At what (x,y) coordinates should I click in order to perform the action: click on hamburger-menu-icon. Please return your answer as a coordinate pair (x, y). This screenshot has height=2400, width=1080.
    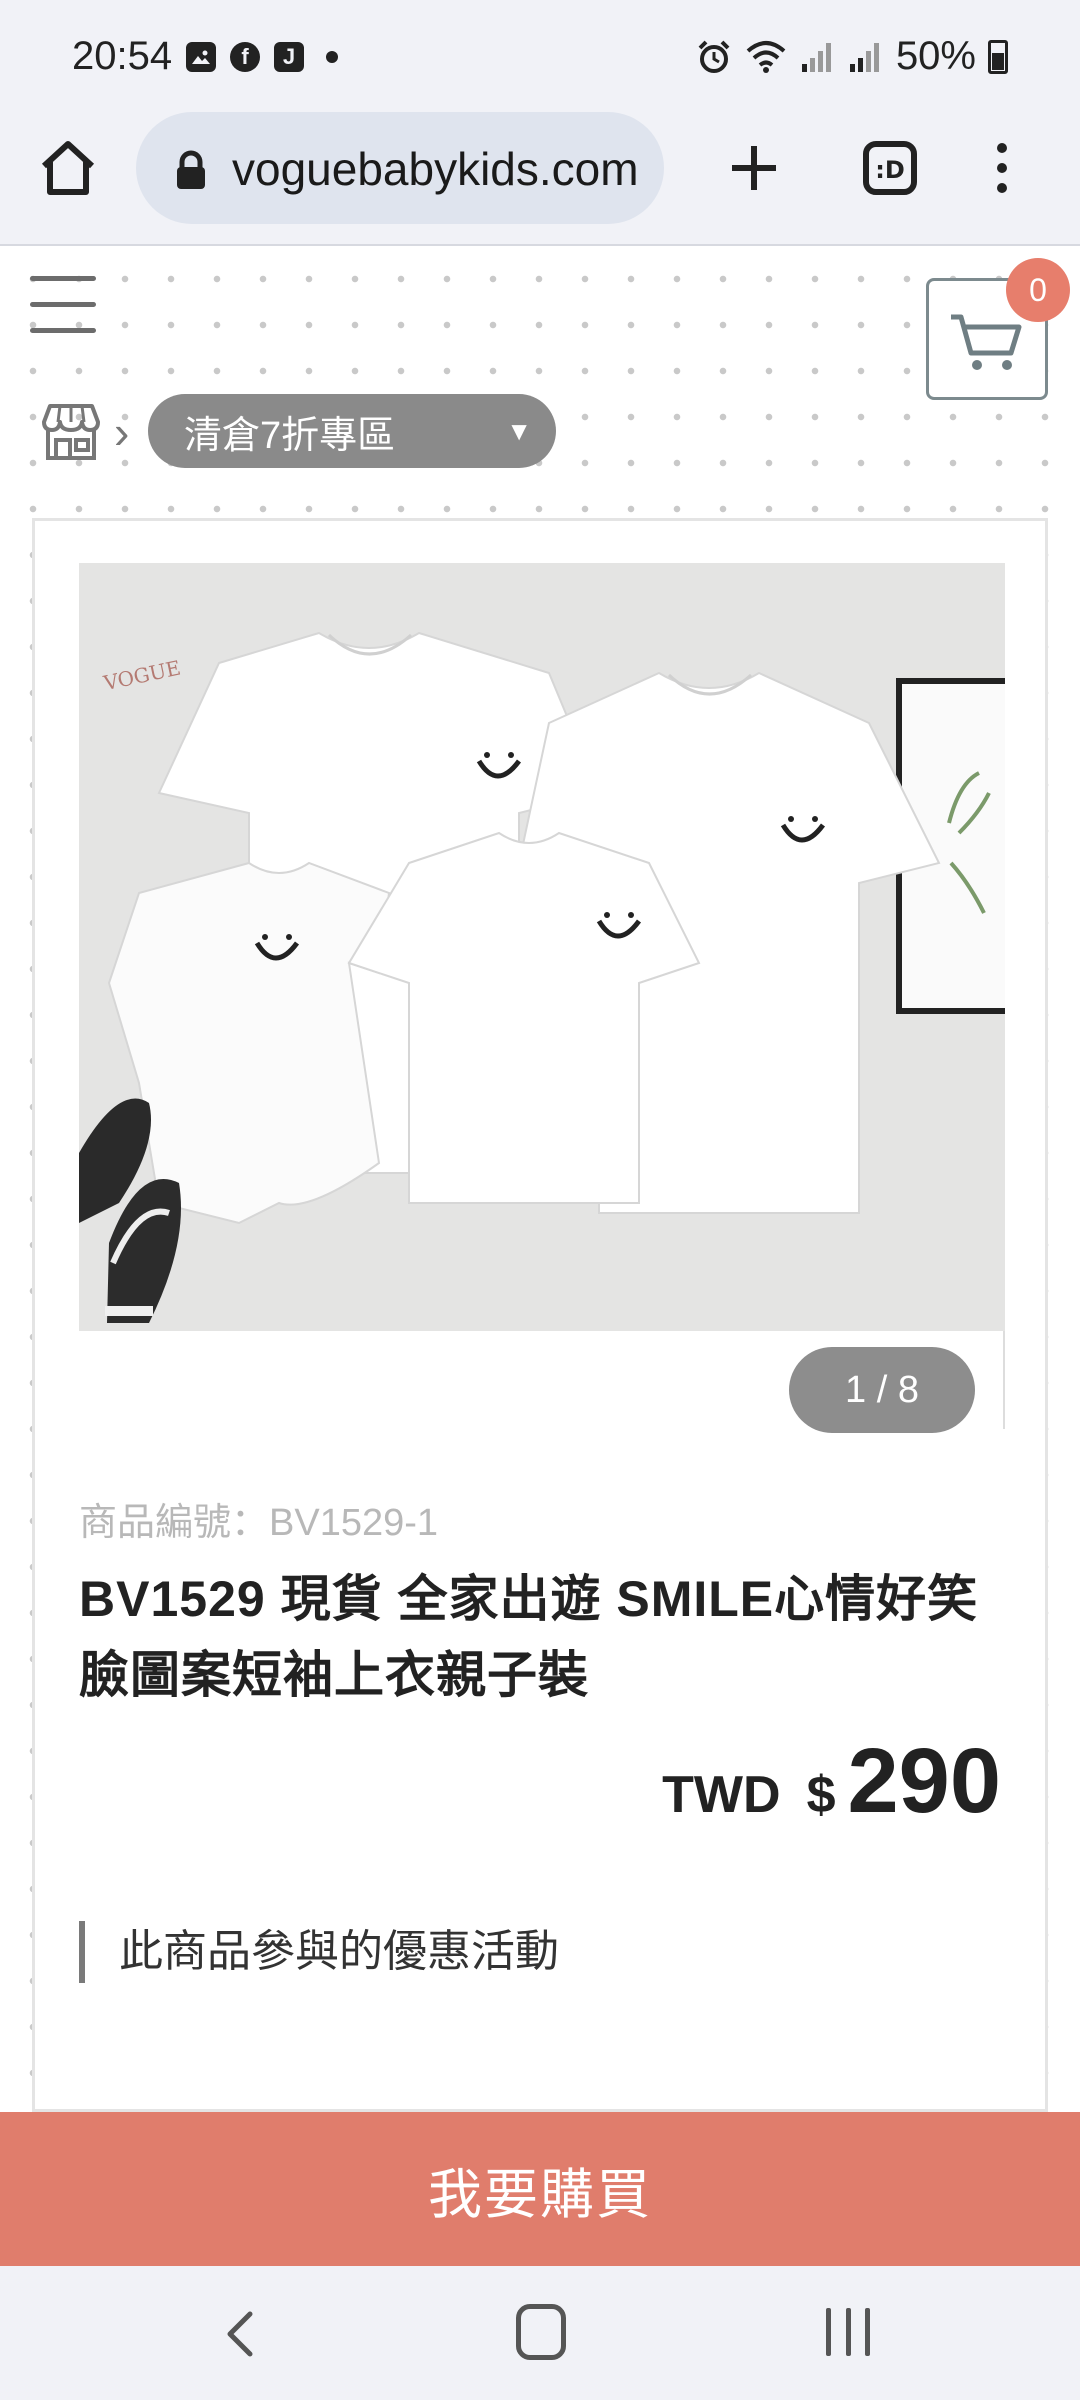
    Looking at the image, I should click on (63, 304).